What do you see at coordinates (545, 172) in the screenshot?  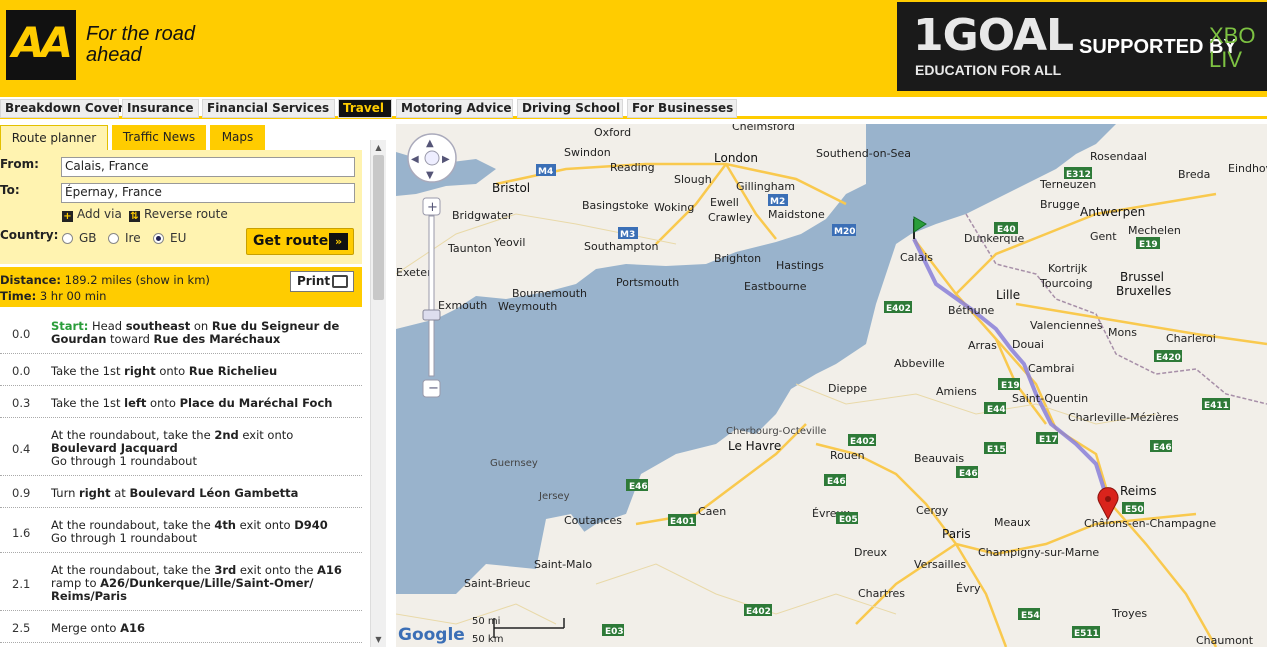 I see `svg-text: M4` at bounding box center [545, 172].